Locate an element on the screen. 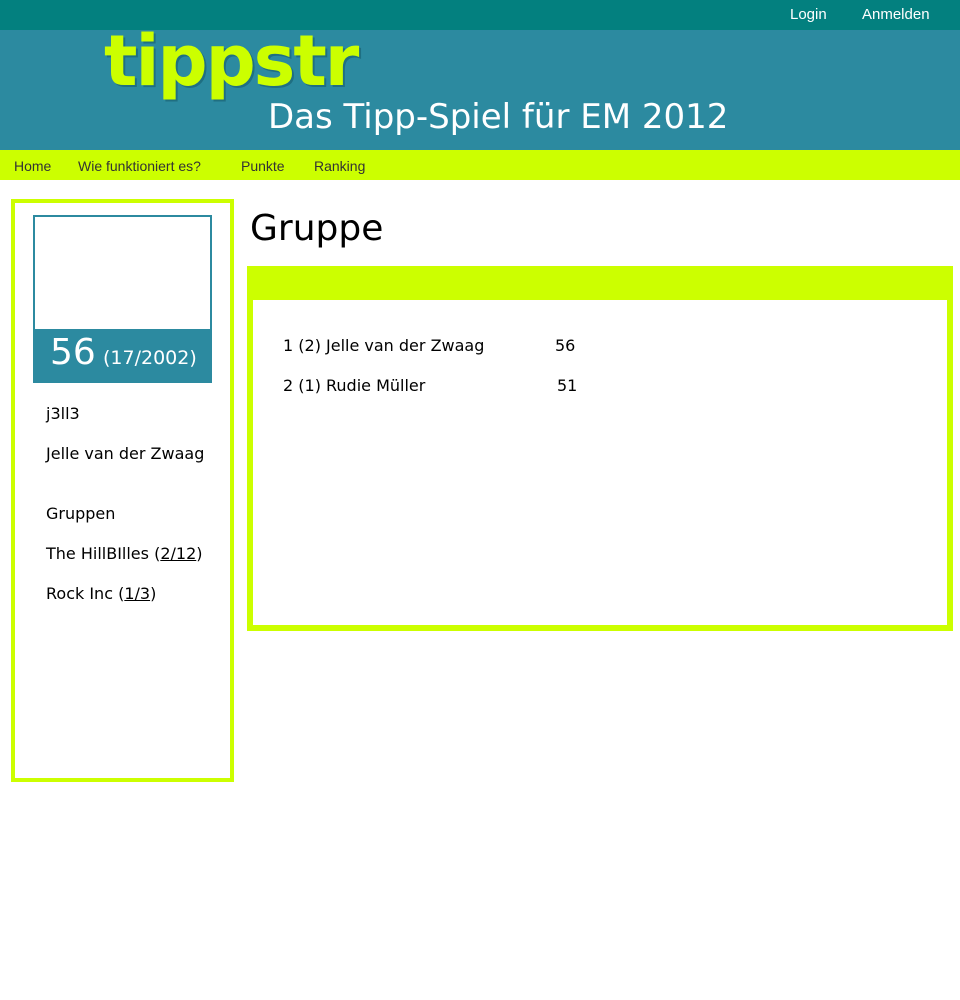 The image size is (960, 1000). header-banner: tippstr Das Tipp-Spiel für EM 2012 is located at coordinates (480, 88).